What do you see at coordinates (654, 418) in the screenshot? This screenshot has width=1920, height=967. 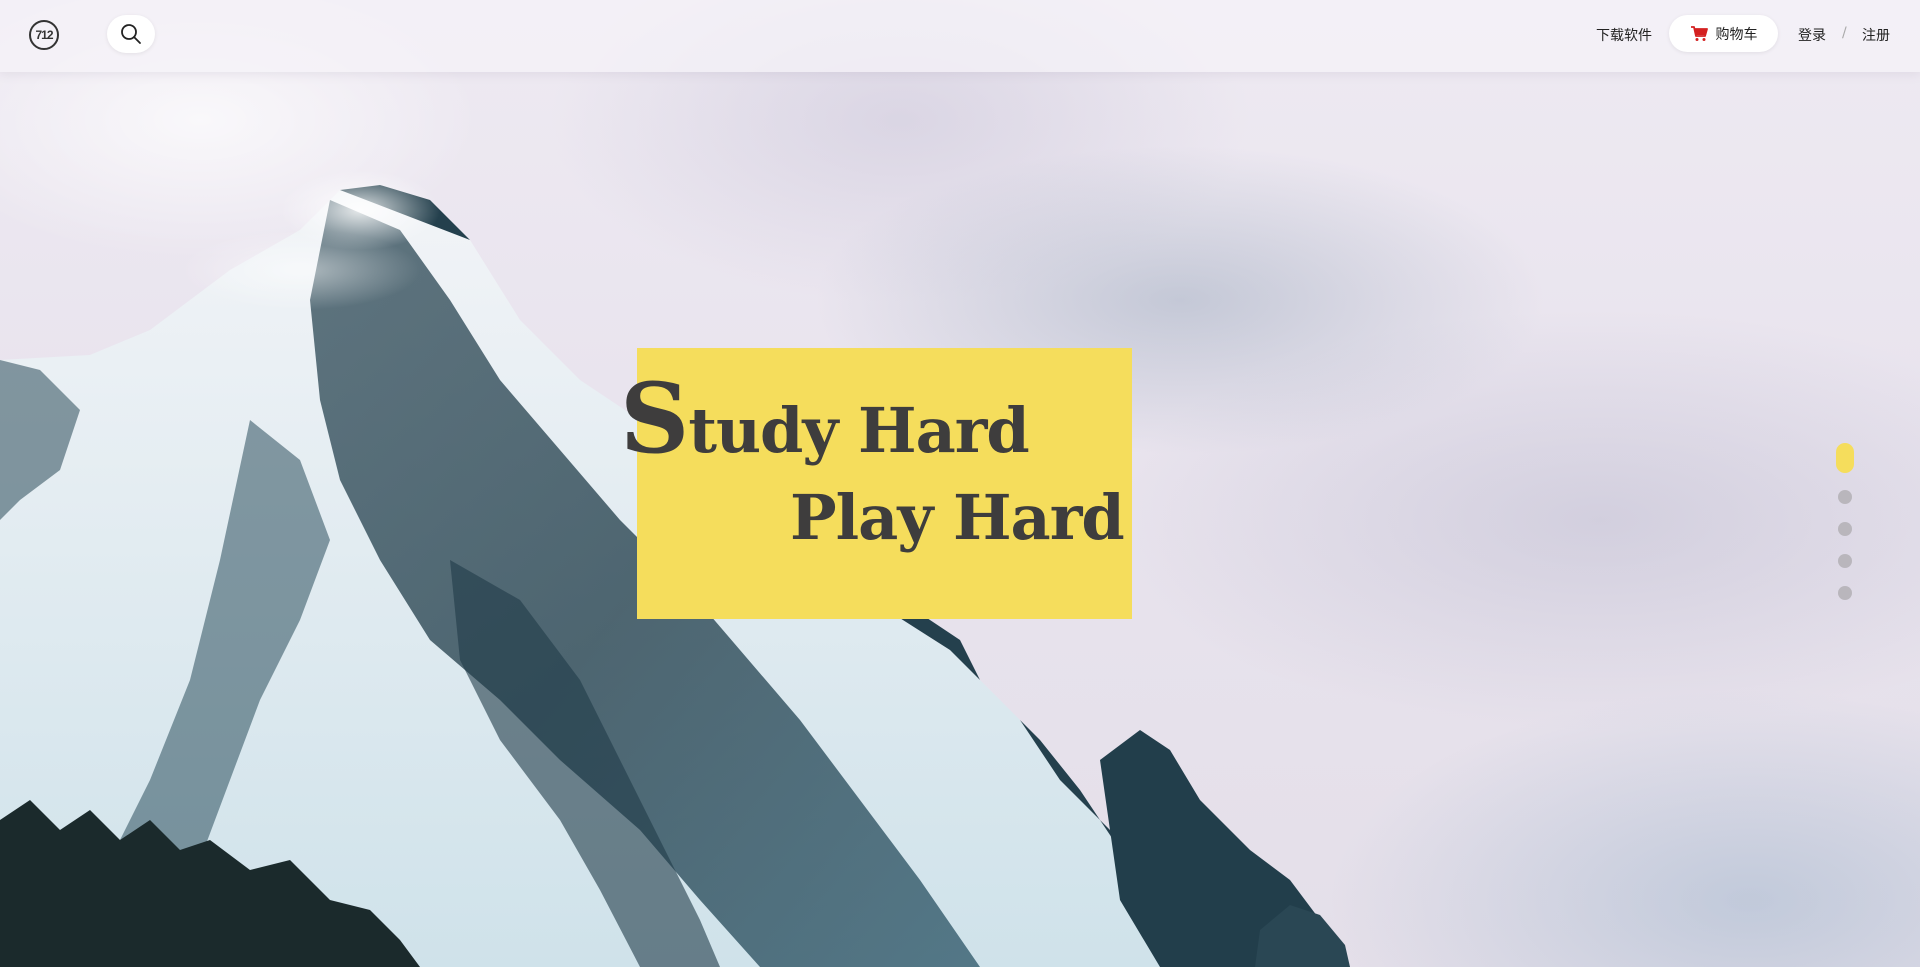 I see `hero-initial-letter: S` at bounding box center [654, 418].